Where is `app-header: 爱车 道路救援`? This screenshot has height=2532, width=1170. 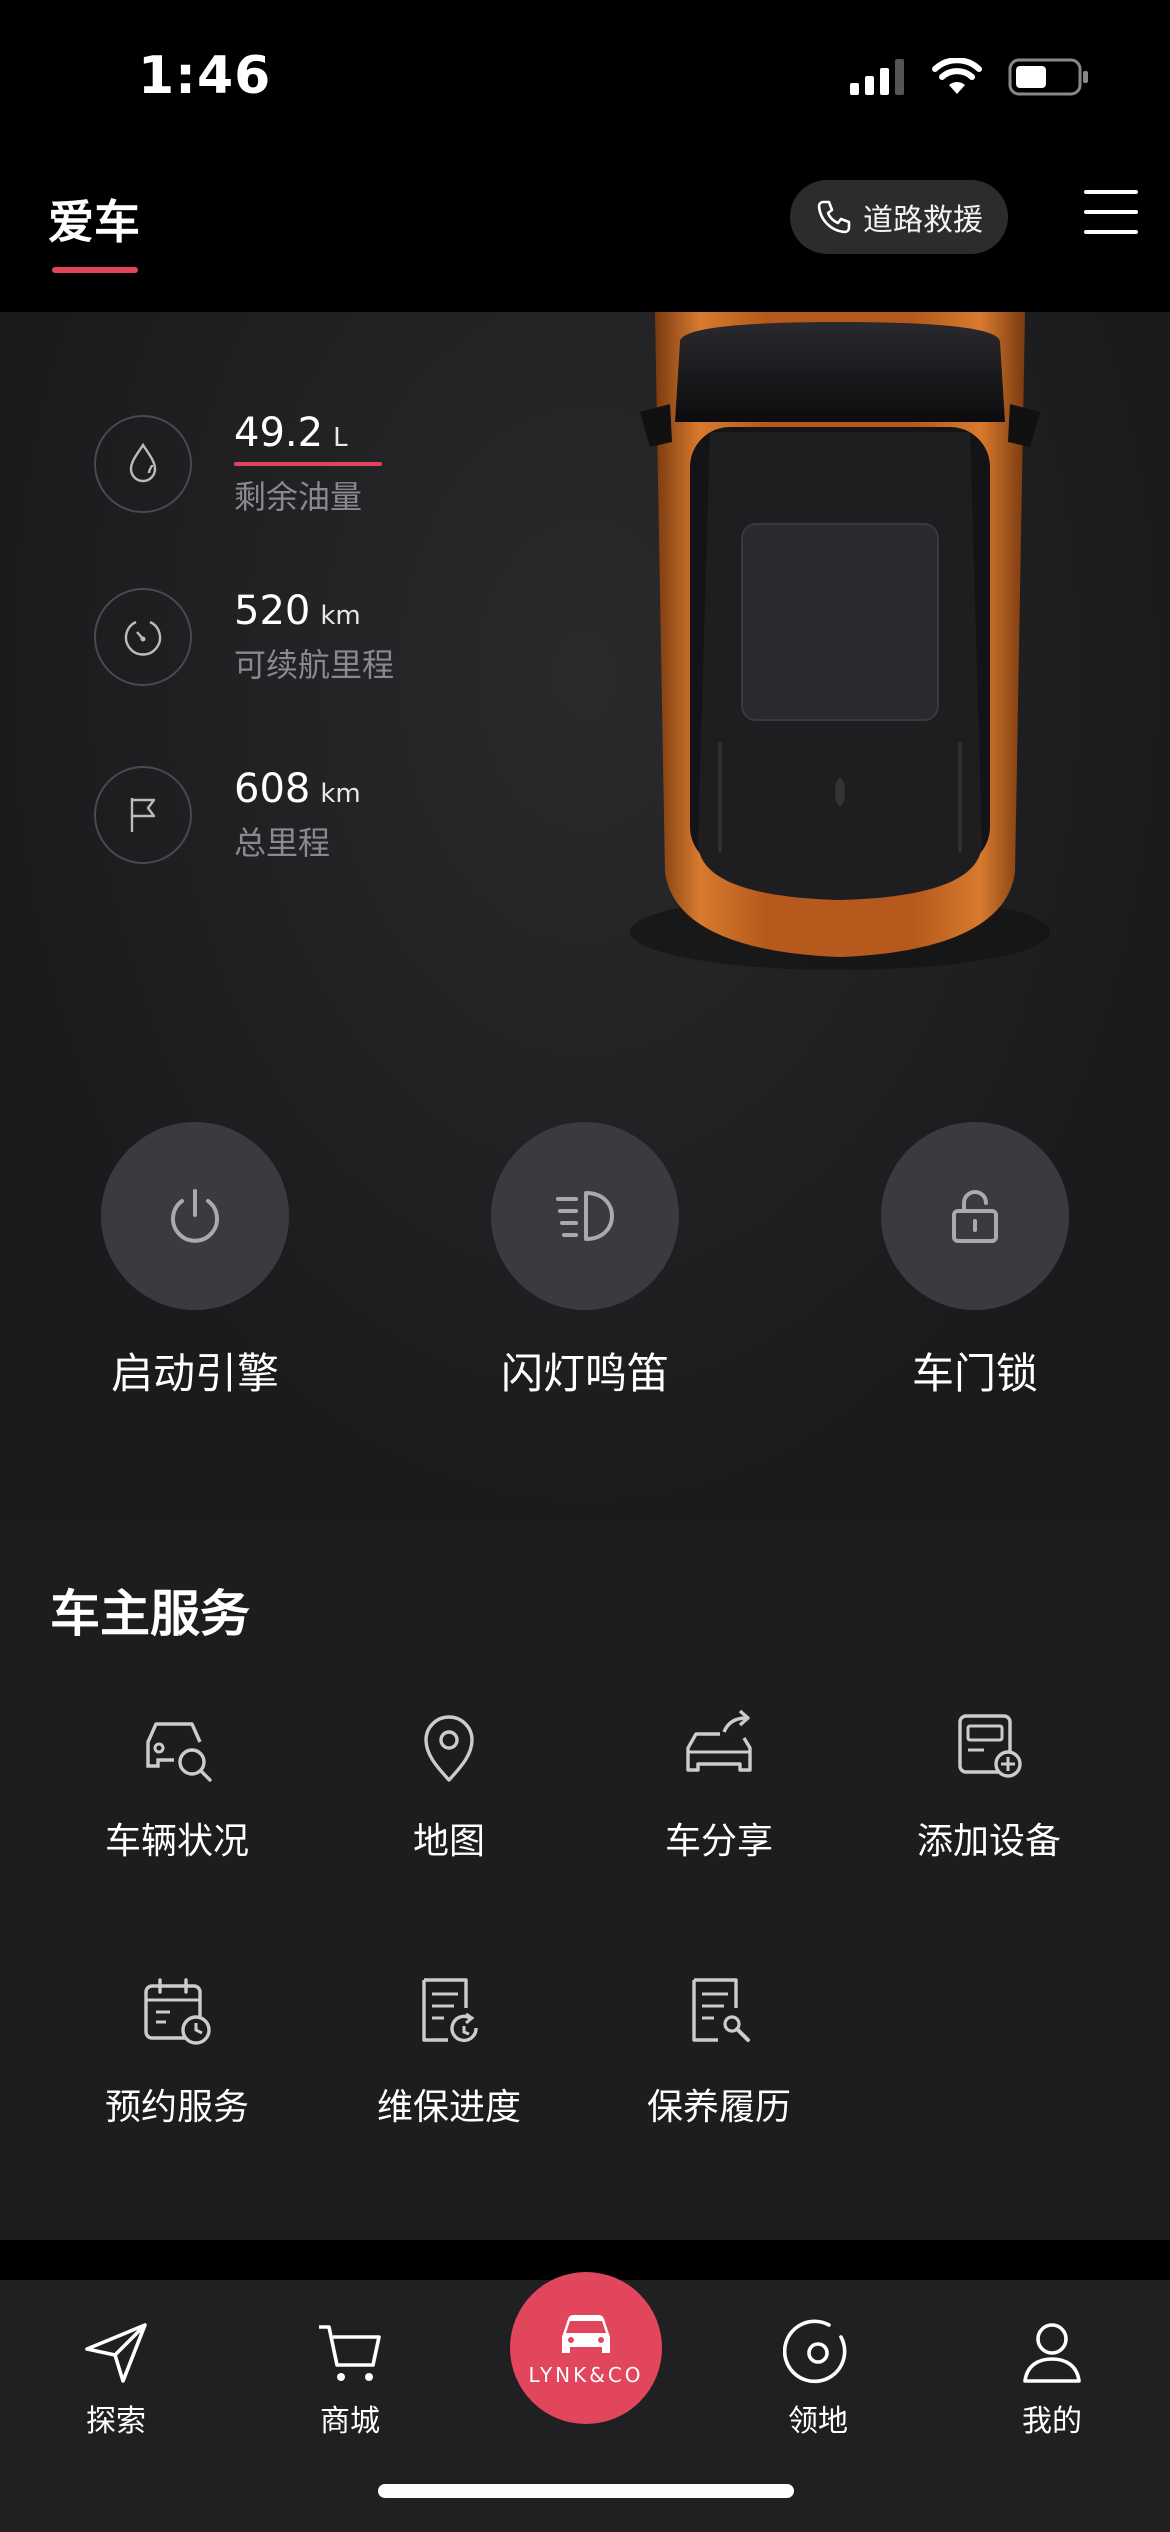
app-header: 爱车 道路救援 is located at coordinates (585, 231).